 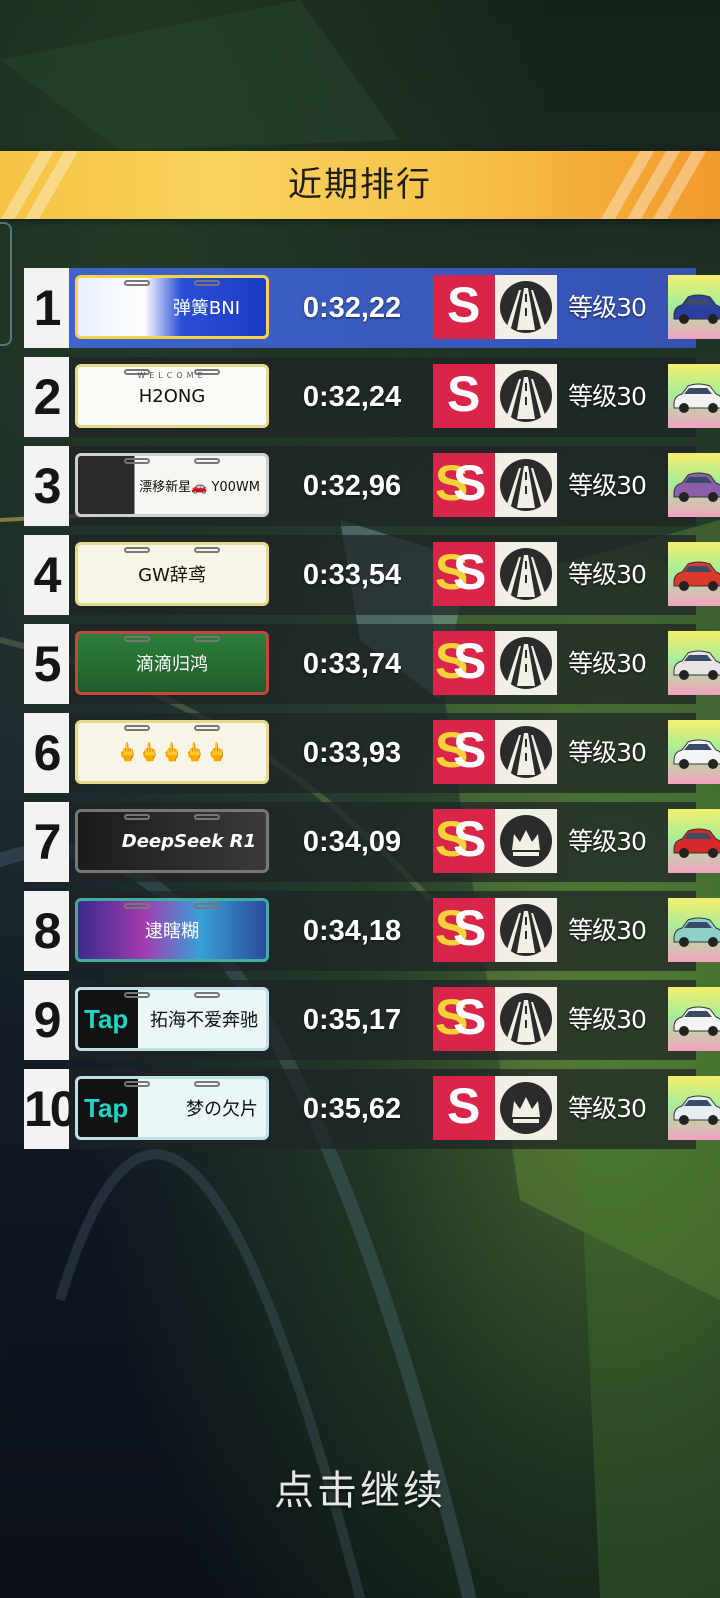 I want to click on lap-time: 0:35,17, so click(x=352, y=1020).